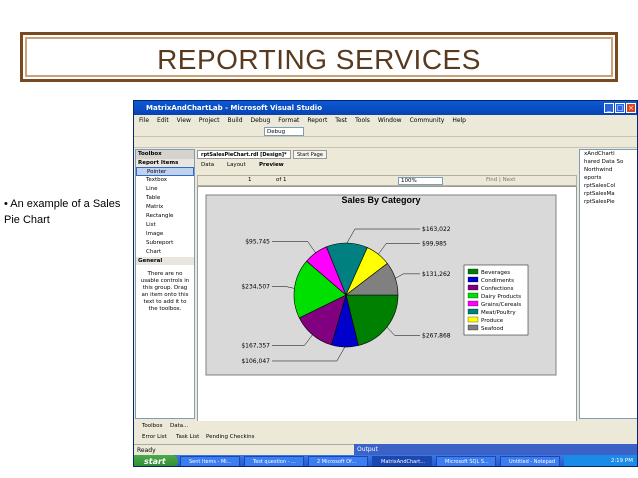 The height and width of the screenshot is (478, 638). Describe the element at coordinates (244, 154) in the screenshot. I see `tab-report-design: rptSalesPieChart.rdl [Design]*` at that location.